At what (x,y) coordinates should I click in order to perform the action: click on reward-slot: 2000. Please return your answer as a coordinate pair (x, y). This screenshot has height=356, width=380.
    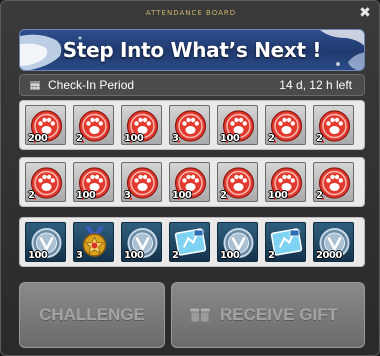
    Looking at the image, I should click on (333, 242).